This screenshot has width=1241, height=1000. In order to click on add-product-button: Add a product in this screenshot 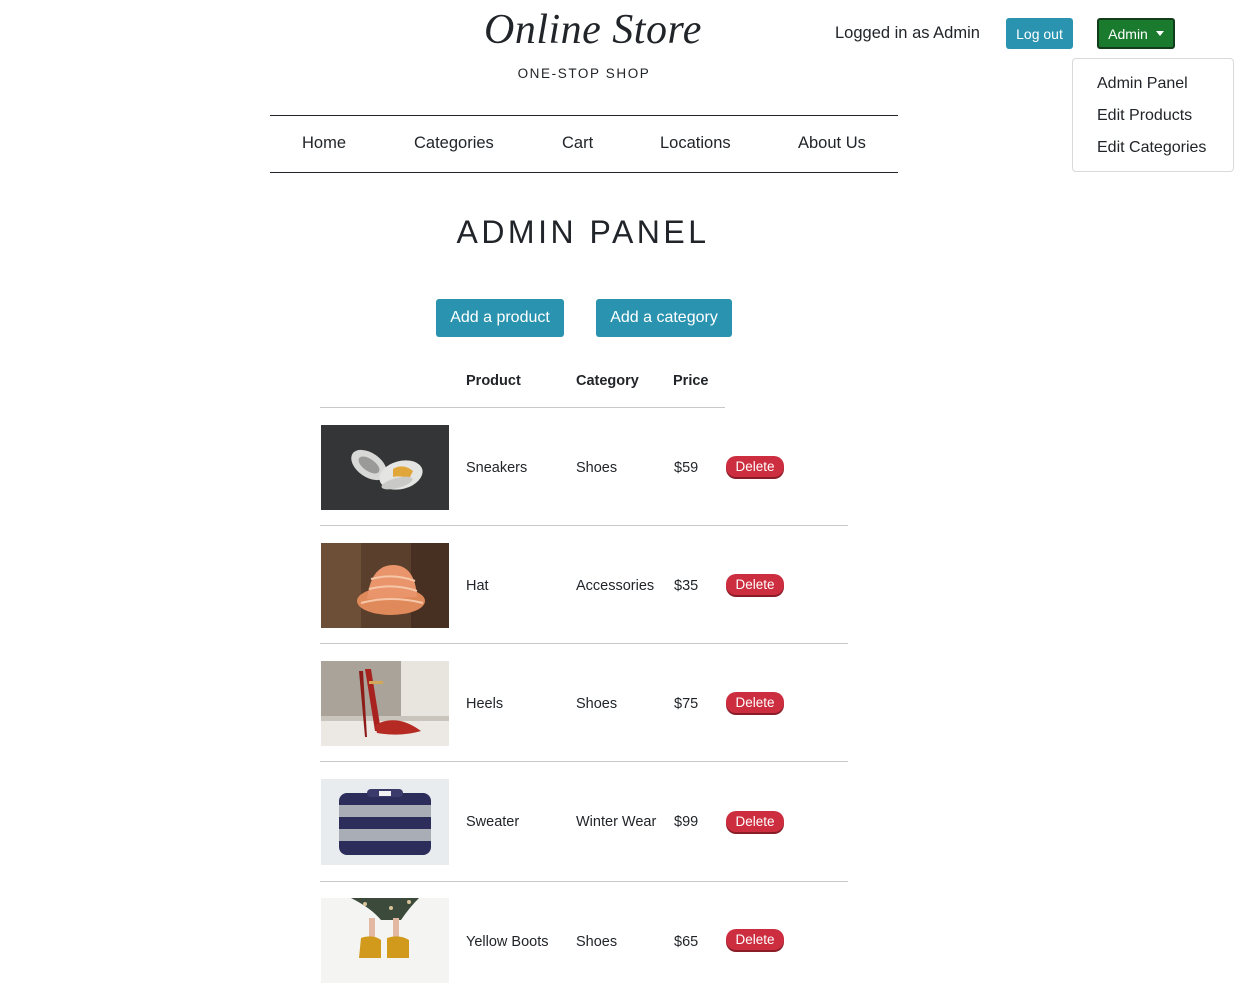, I will do `click(500, 318)`.